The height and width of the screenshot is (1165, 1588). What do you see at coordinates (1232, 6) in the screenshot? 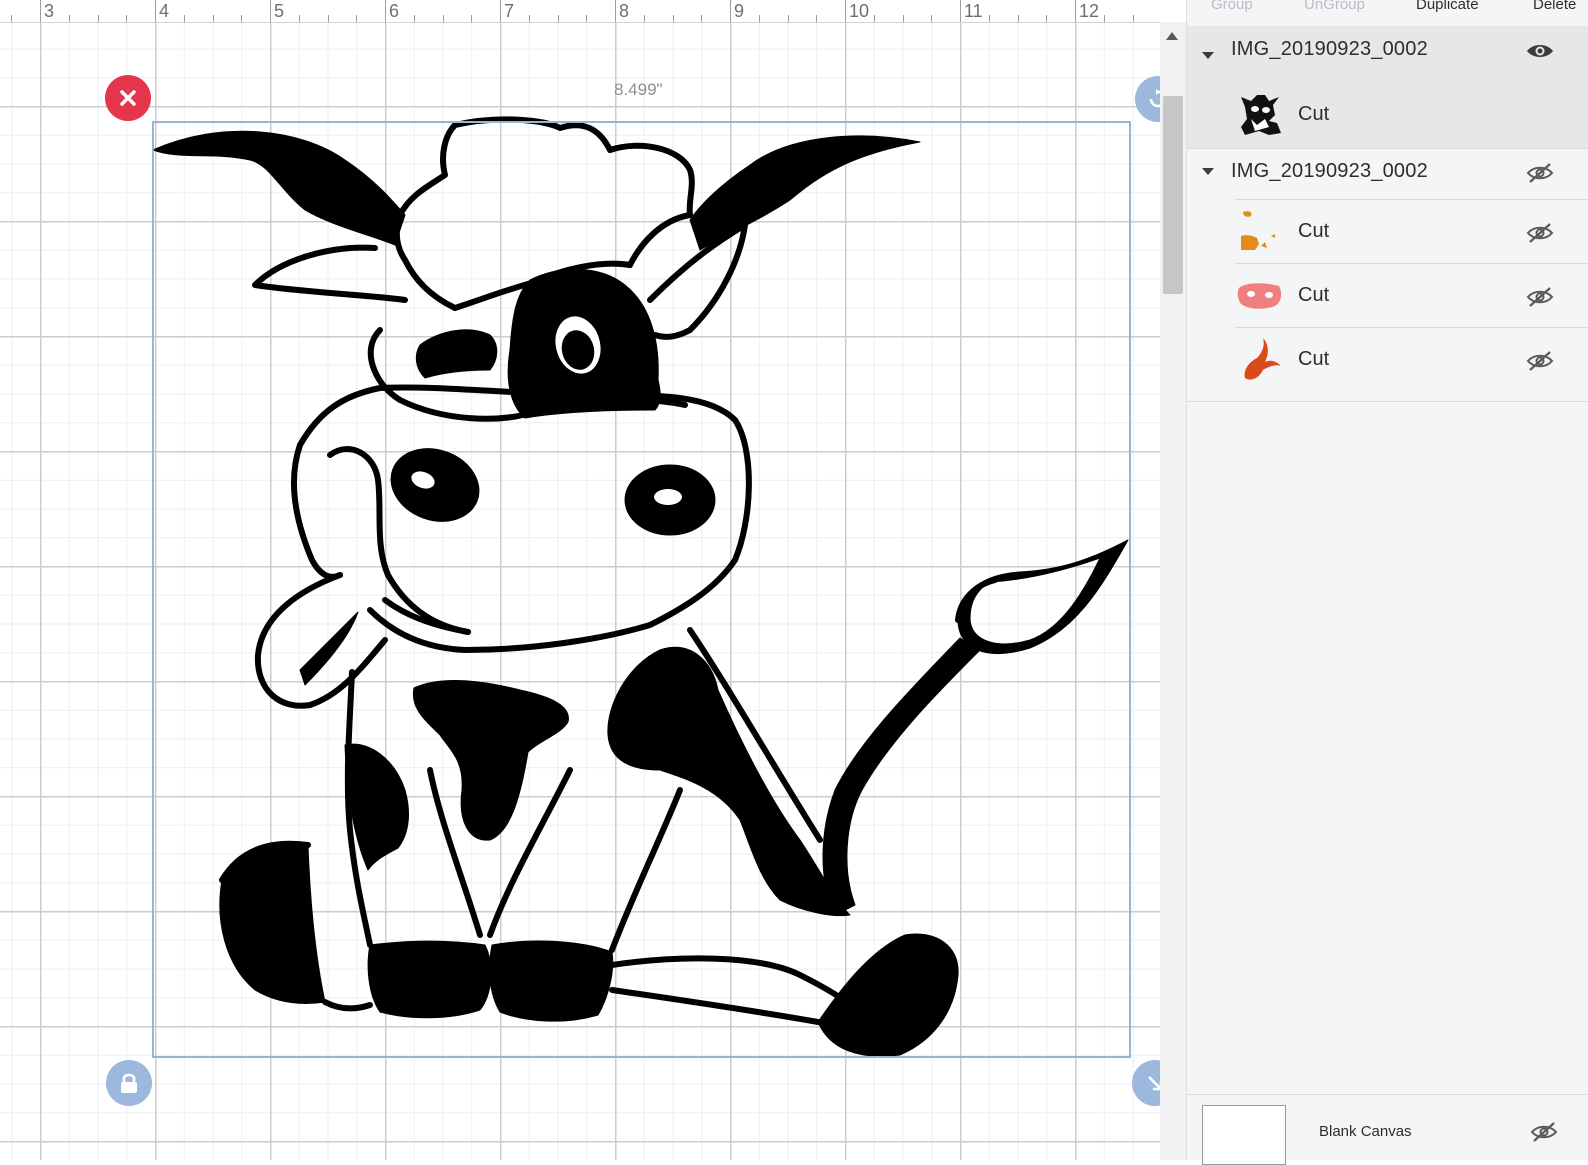
I see `group-button: Group` at bounding box center [1232, 6].